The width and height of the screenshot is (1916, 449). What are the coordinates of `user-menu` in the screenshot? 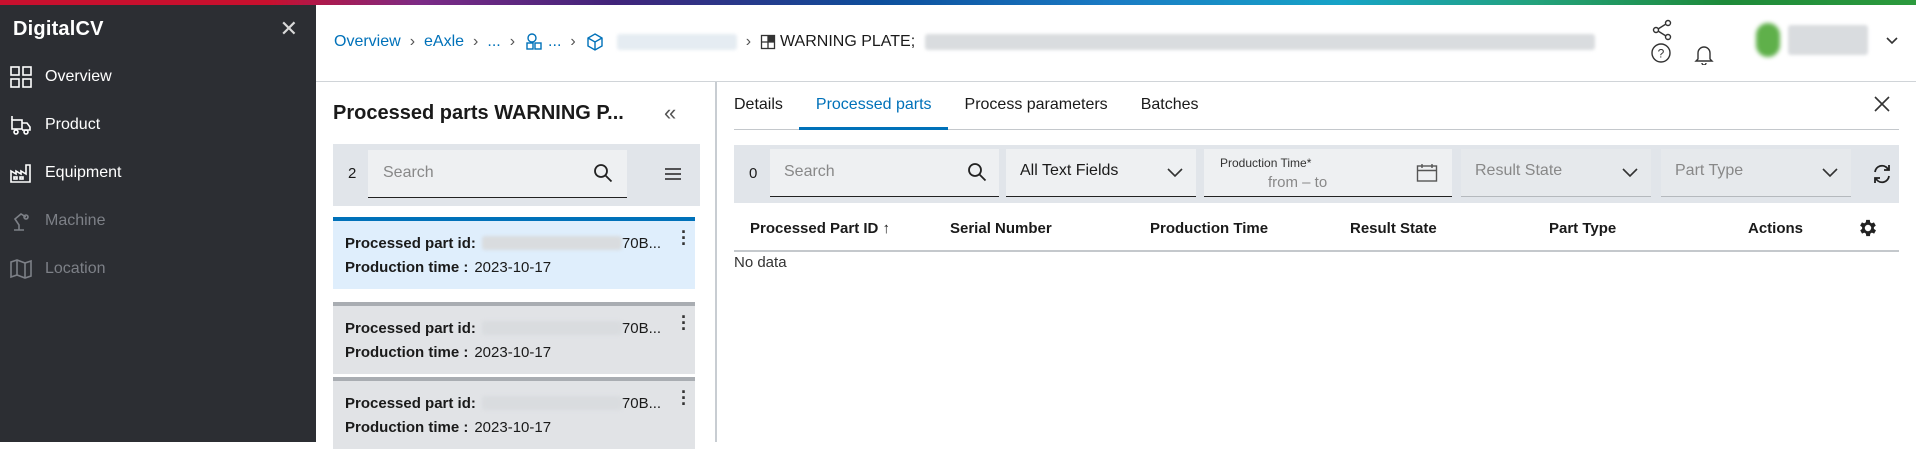 It's located at (1828, 40).